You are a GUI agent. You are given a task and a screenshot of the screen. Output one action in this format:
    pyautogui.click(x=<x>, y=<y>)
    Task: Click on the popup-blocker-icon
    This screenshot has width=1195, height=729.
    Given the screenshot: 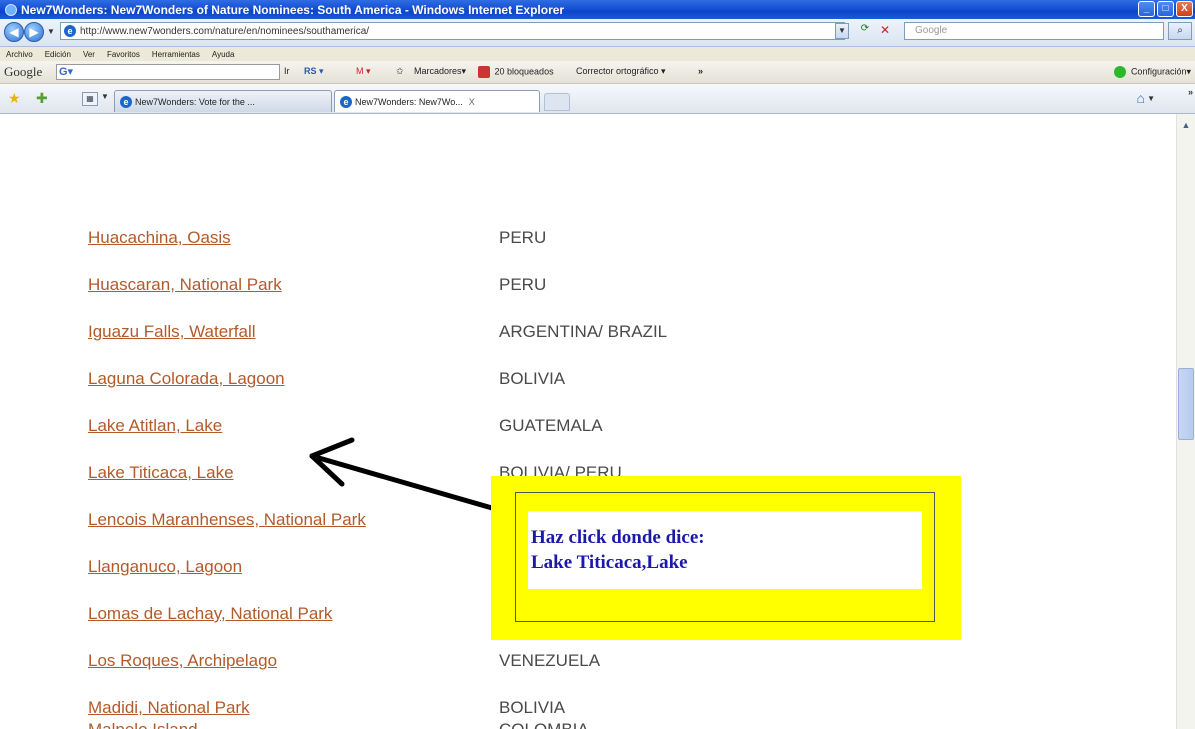 What is the action you would take?
    pyautogui.click(x=484, y=72)
    